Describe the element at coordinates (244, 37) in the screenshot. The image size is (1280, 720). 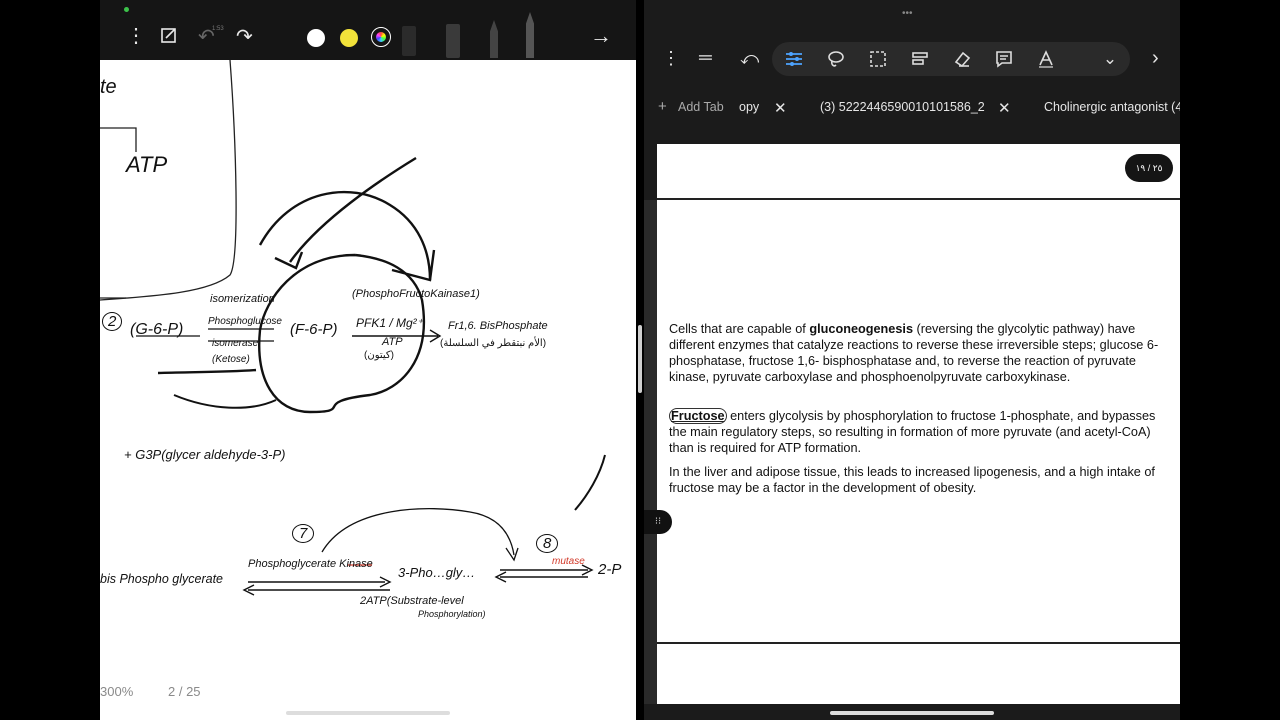
I see `redo-icon: ↷` at that location.